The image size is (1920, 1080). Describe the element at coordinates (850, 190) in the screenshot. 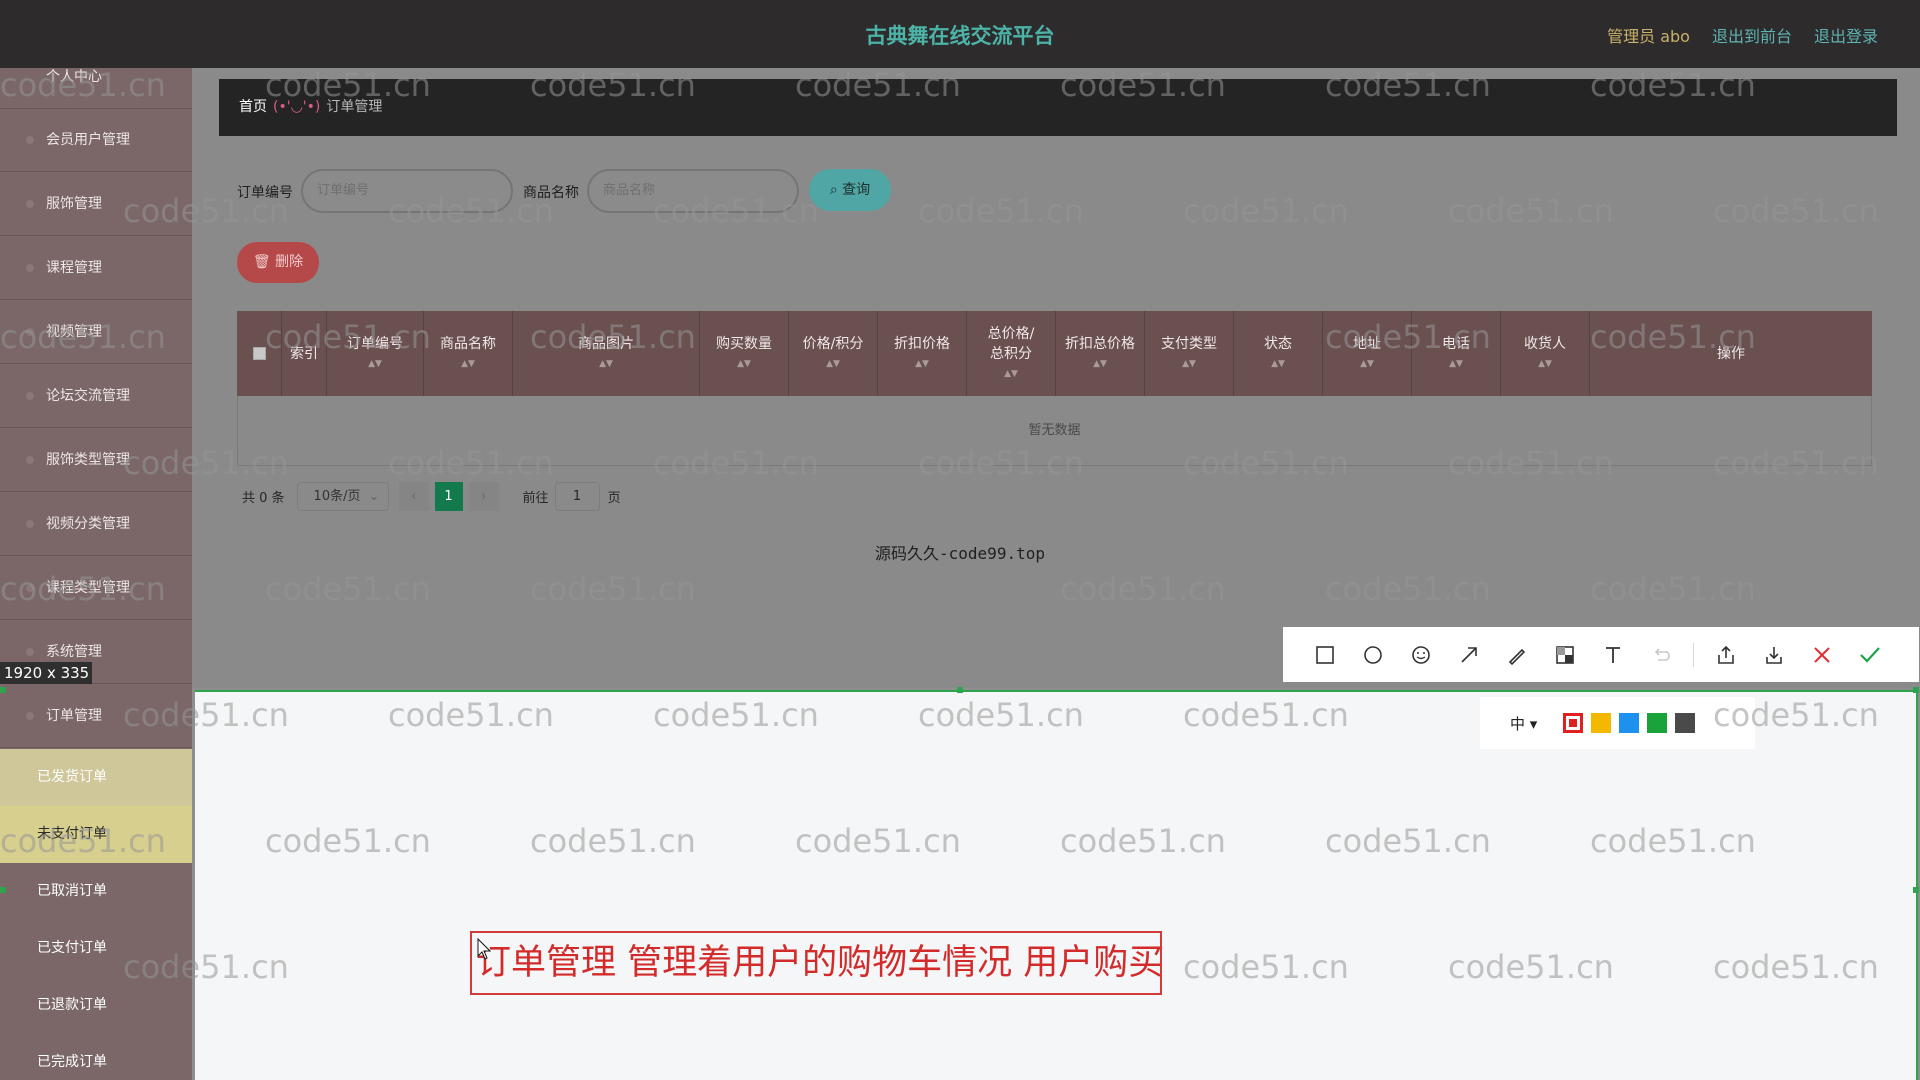

I see `query-button: ⌕ 查询` at that location.